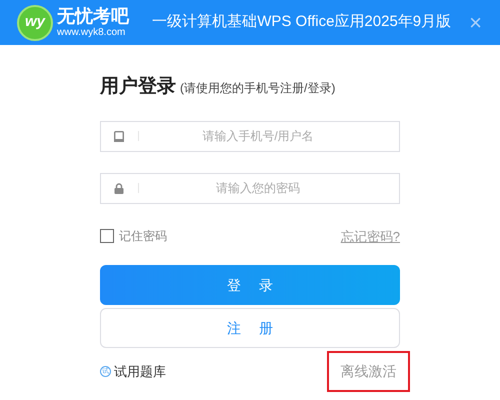  I want to click on logo-badge: wy, so click(35, 22).